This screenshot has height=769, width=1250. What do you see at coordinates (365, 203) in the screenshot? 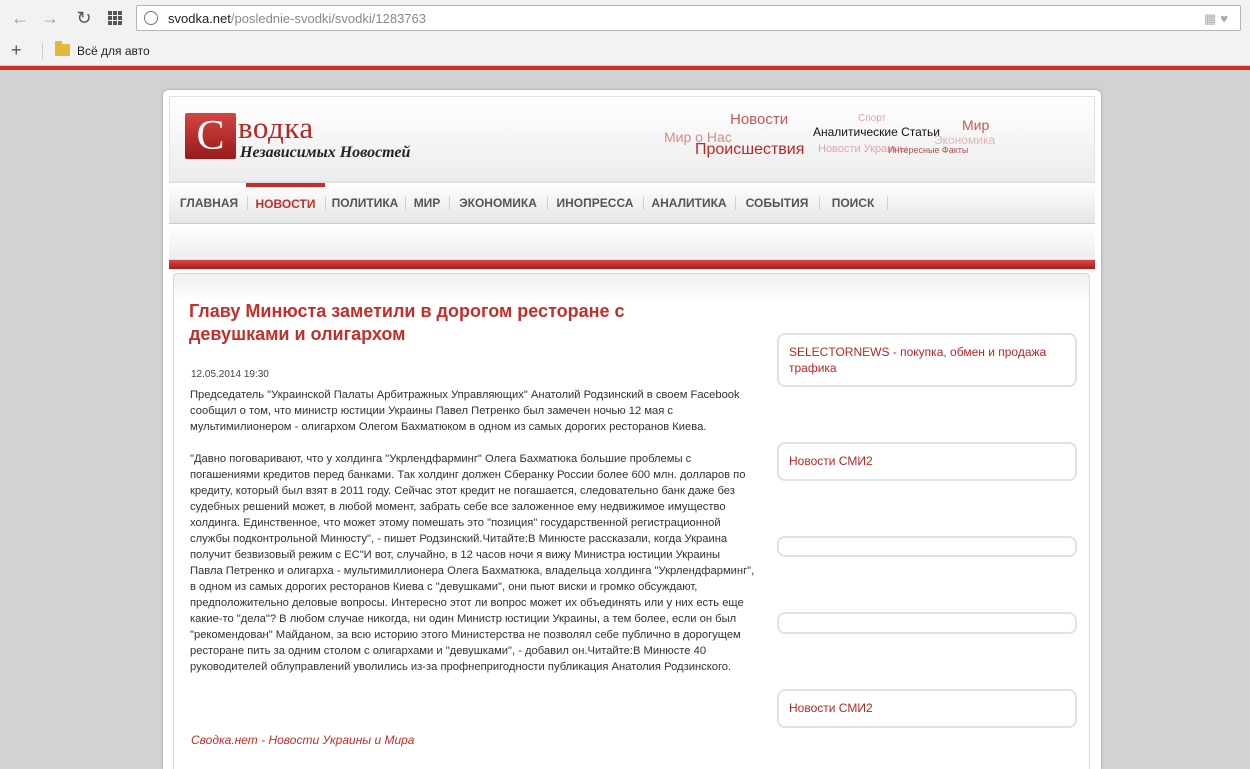
I see `menu-item-politics: ПОЛИТИКА` at bounding box center [365, 203].